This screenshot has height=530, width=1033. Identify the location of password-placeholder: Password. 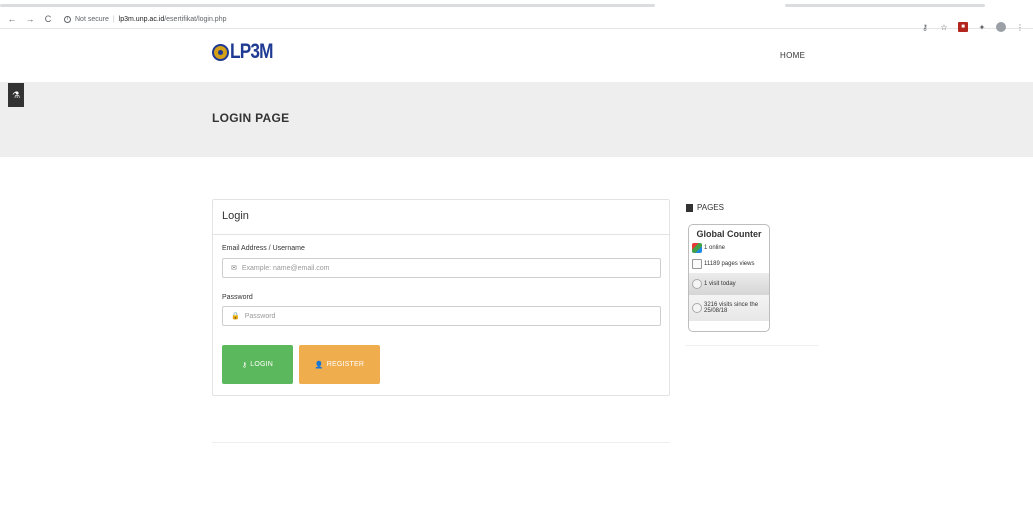
(260, 316).